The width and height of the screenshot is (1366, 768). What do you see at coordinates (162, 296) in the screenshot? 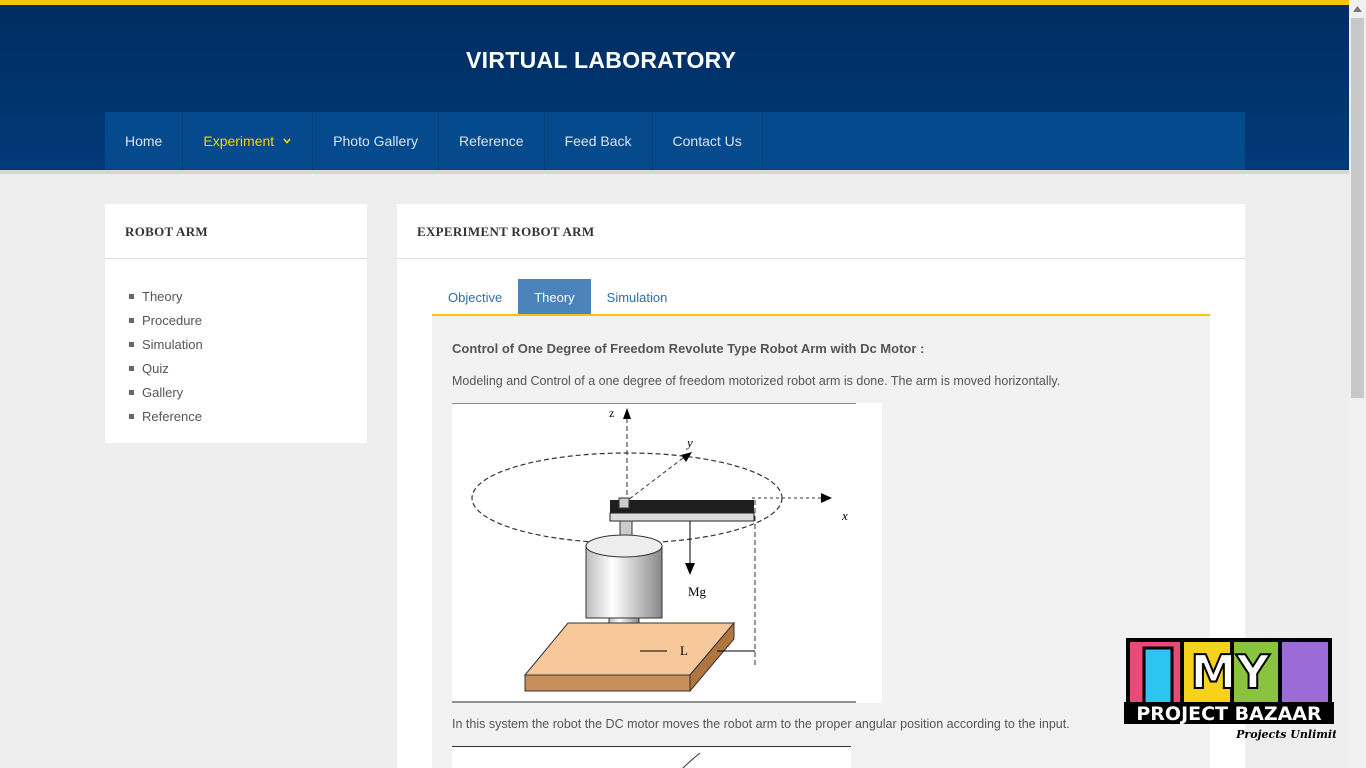
I see `sidebar-item-label: Theory` at bounding box center [162, 296].